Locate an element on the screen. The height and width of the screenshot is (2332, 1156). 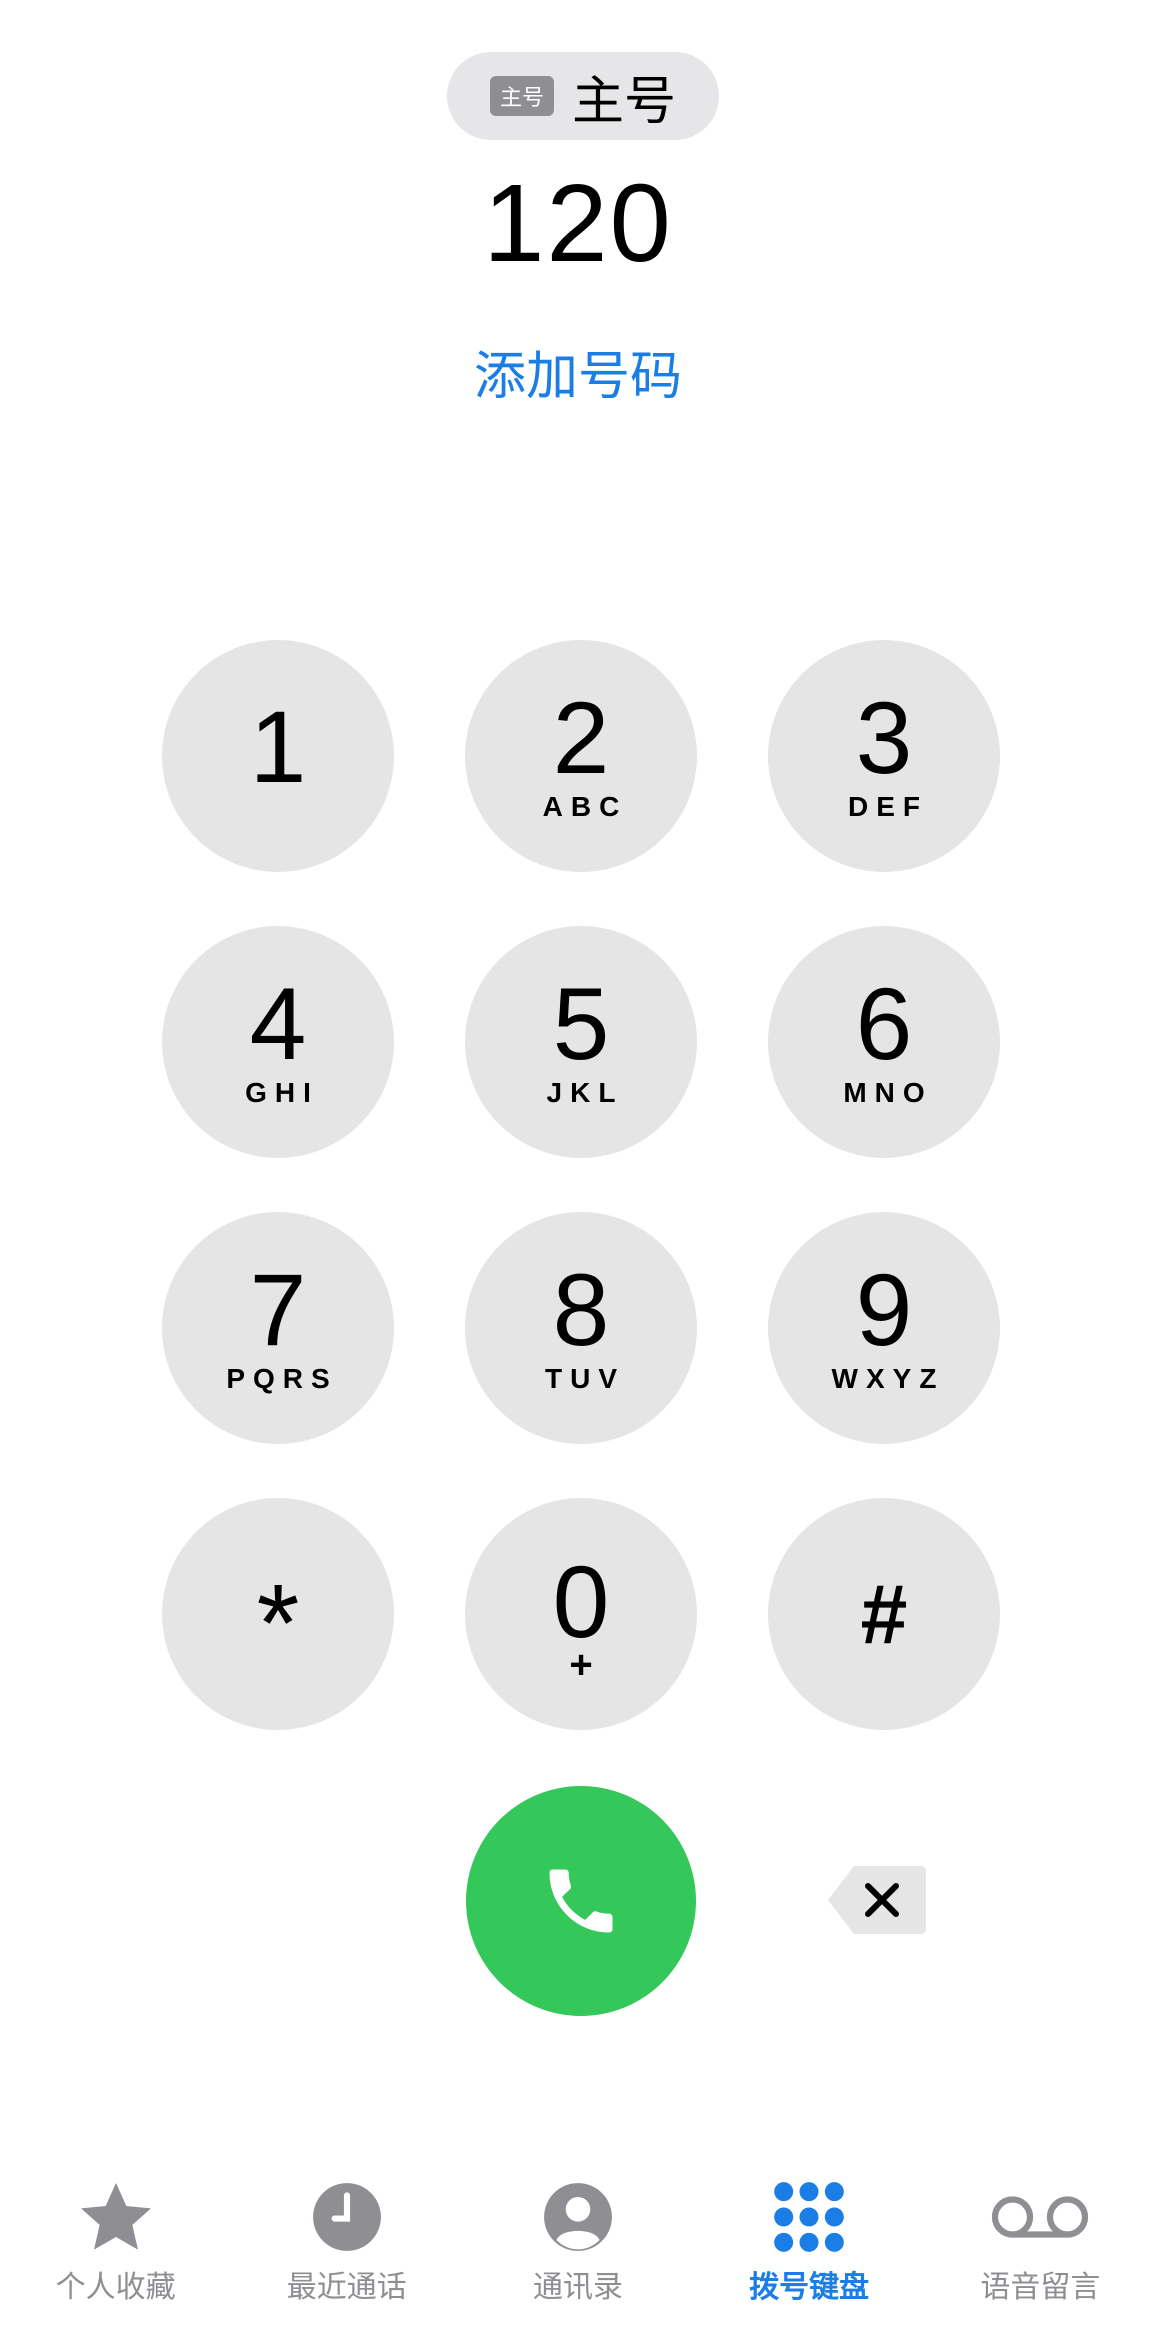
key-digit: # is located at coordinates (884, 1614).